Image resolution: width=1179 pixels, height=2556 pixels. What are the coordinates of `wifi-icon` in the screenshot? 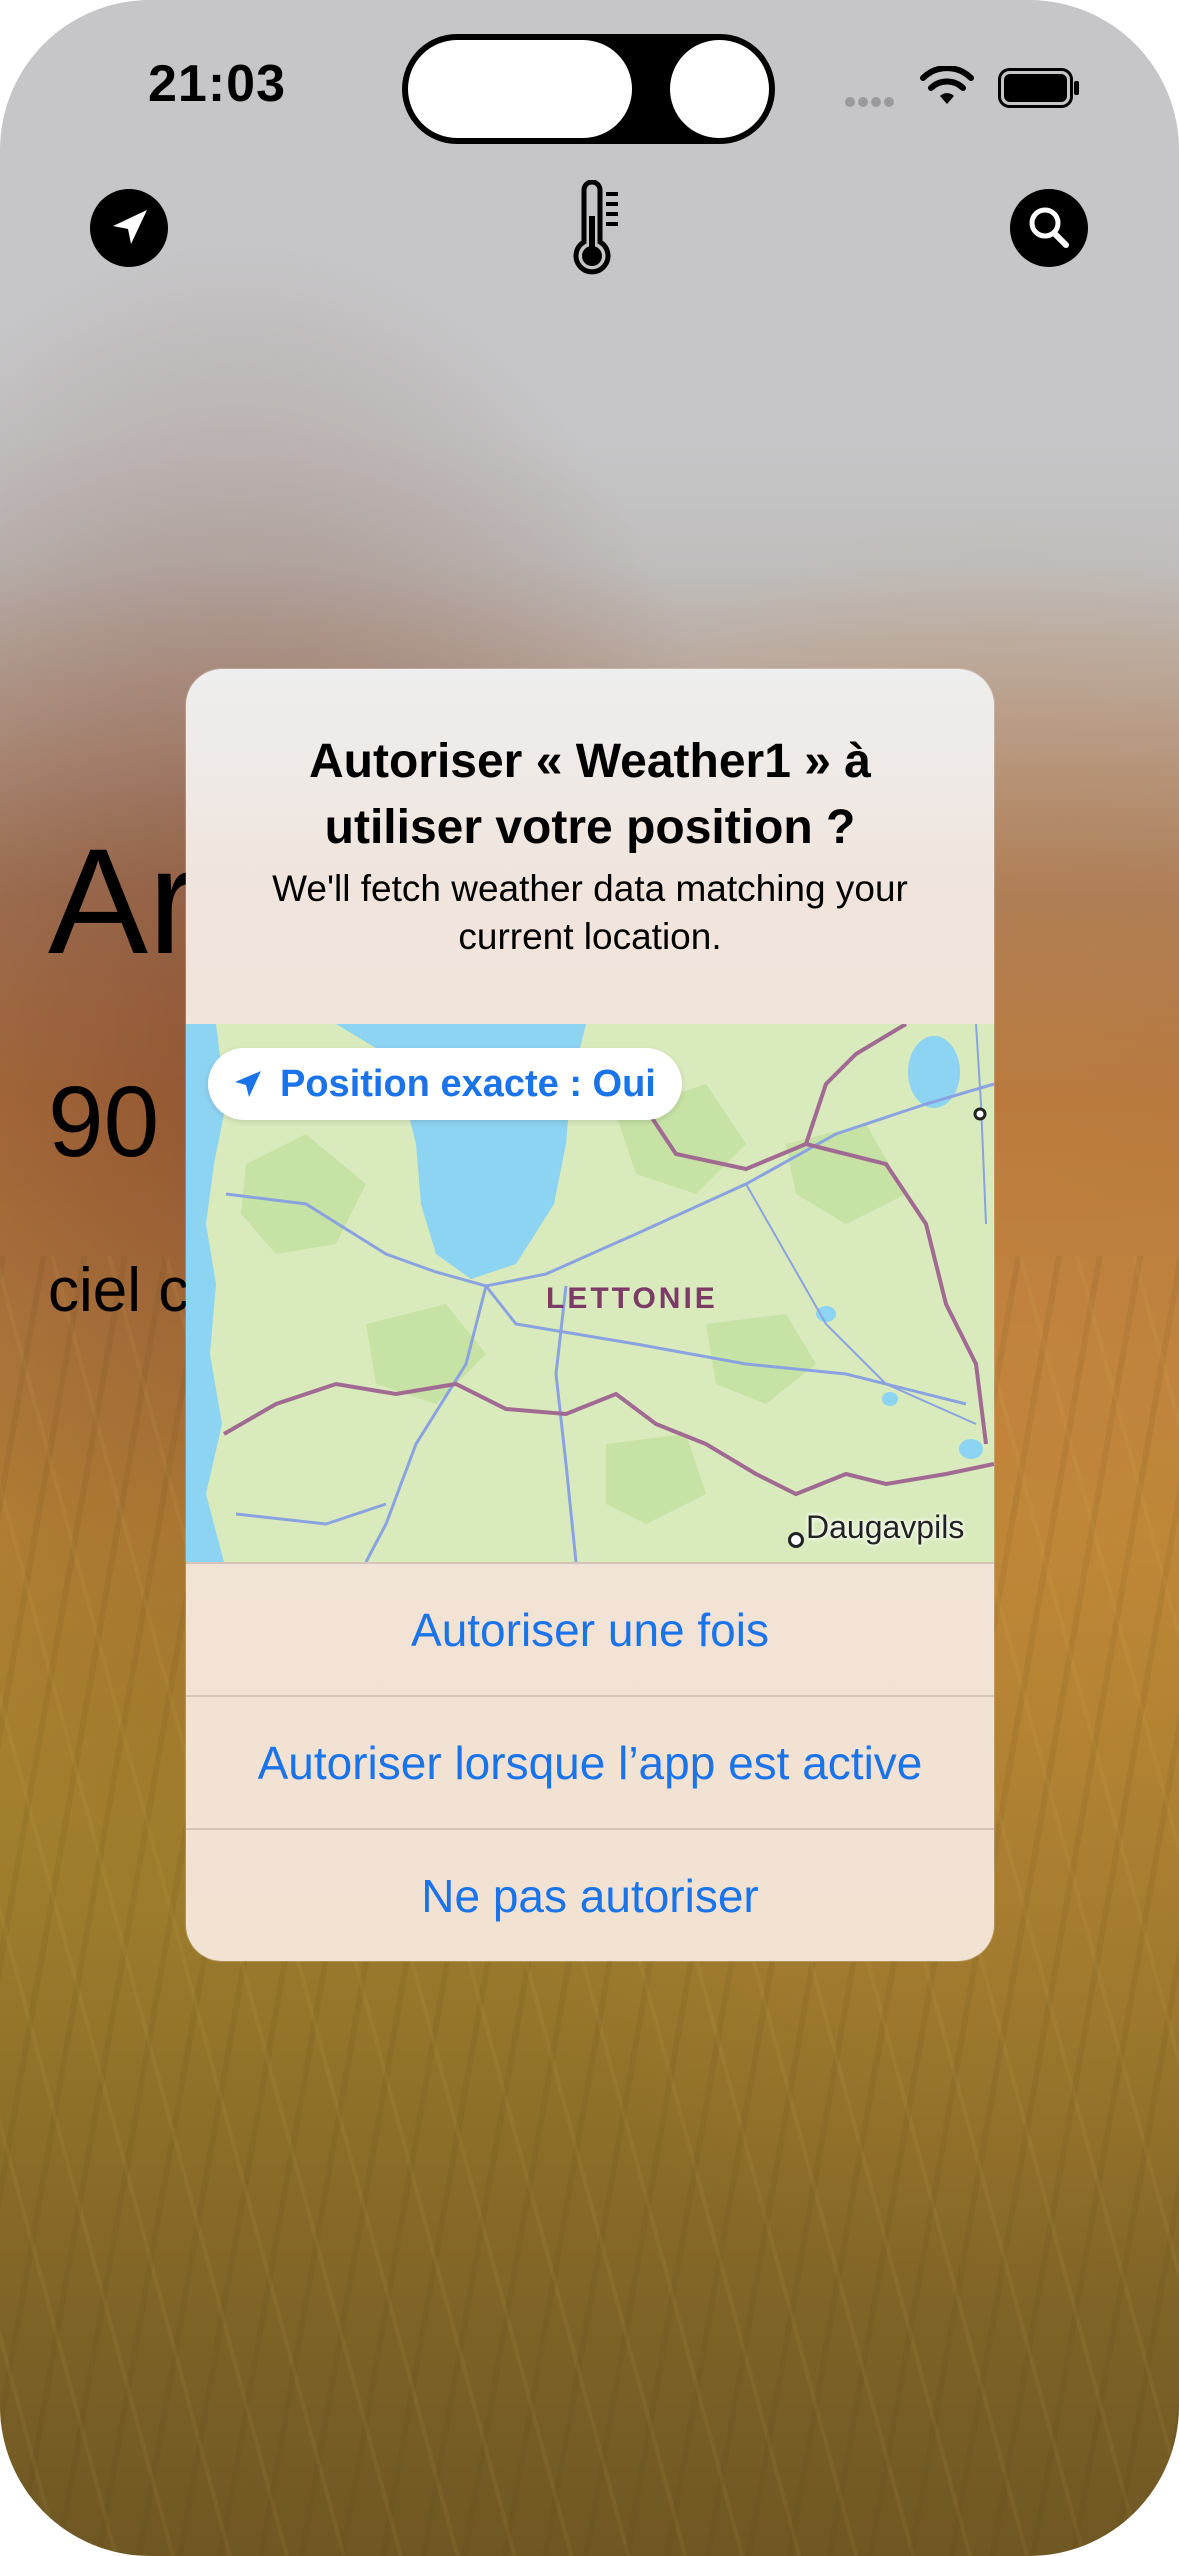 It's located at (947, 85).